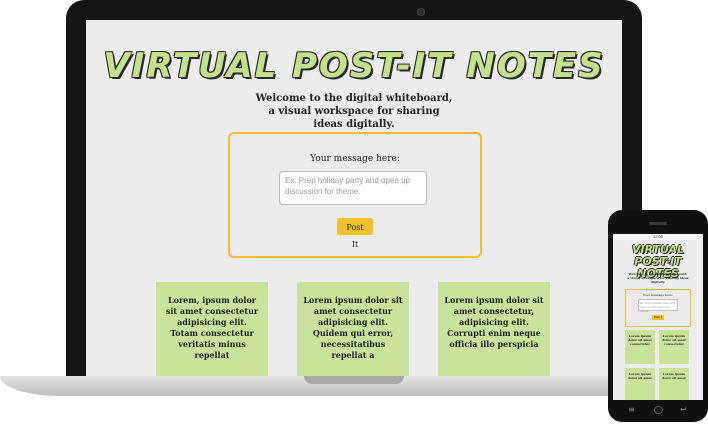  Describe the element at coordinates (658, 237) in the screenshot. I see `status-bar-time: 12:00` at that location.